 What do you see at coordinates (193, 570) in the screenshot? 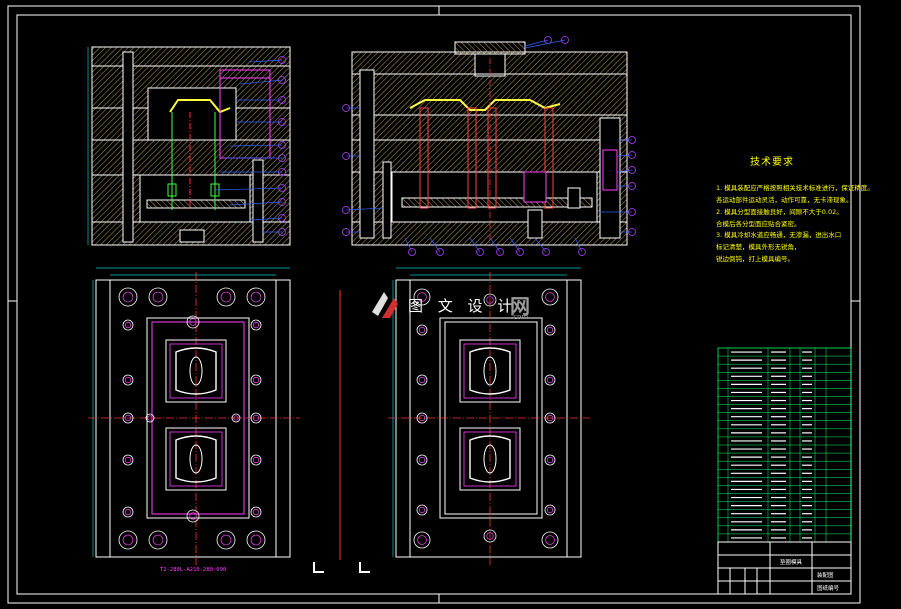
I see `part-label: T2-280L-A210-280-090` at bounding box center [193, 570].